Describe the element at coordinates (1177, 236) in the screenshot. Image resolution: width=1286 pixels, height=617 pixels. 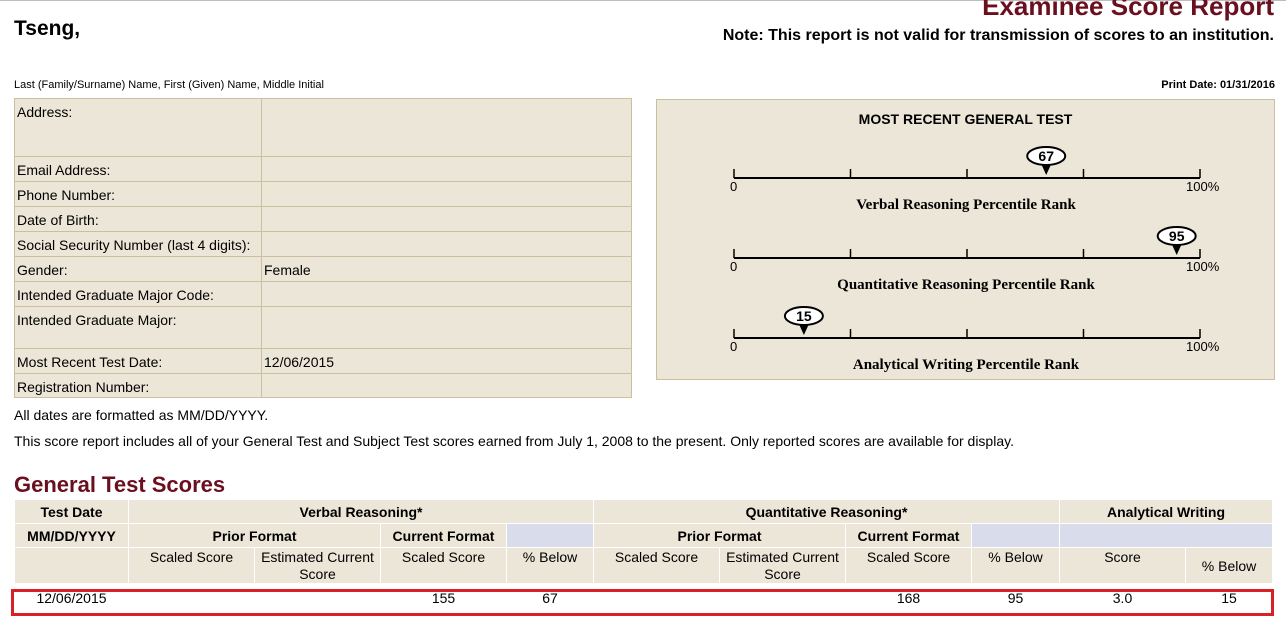
I see `percentile-marker-value: 95` at that location.